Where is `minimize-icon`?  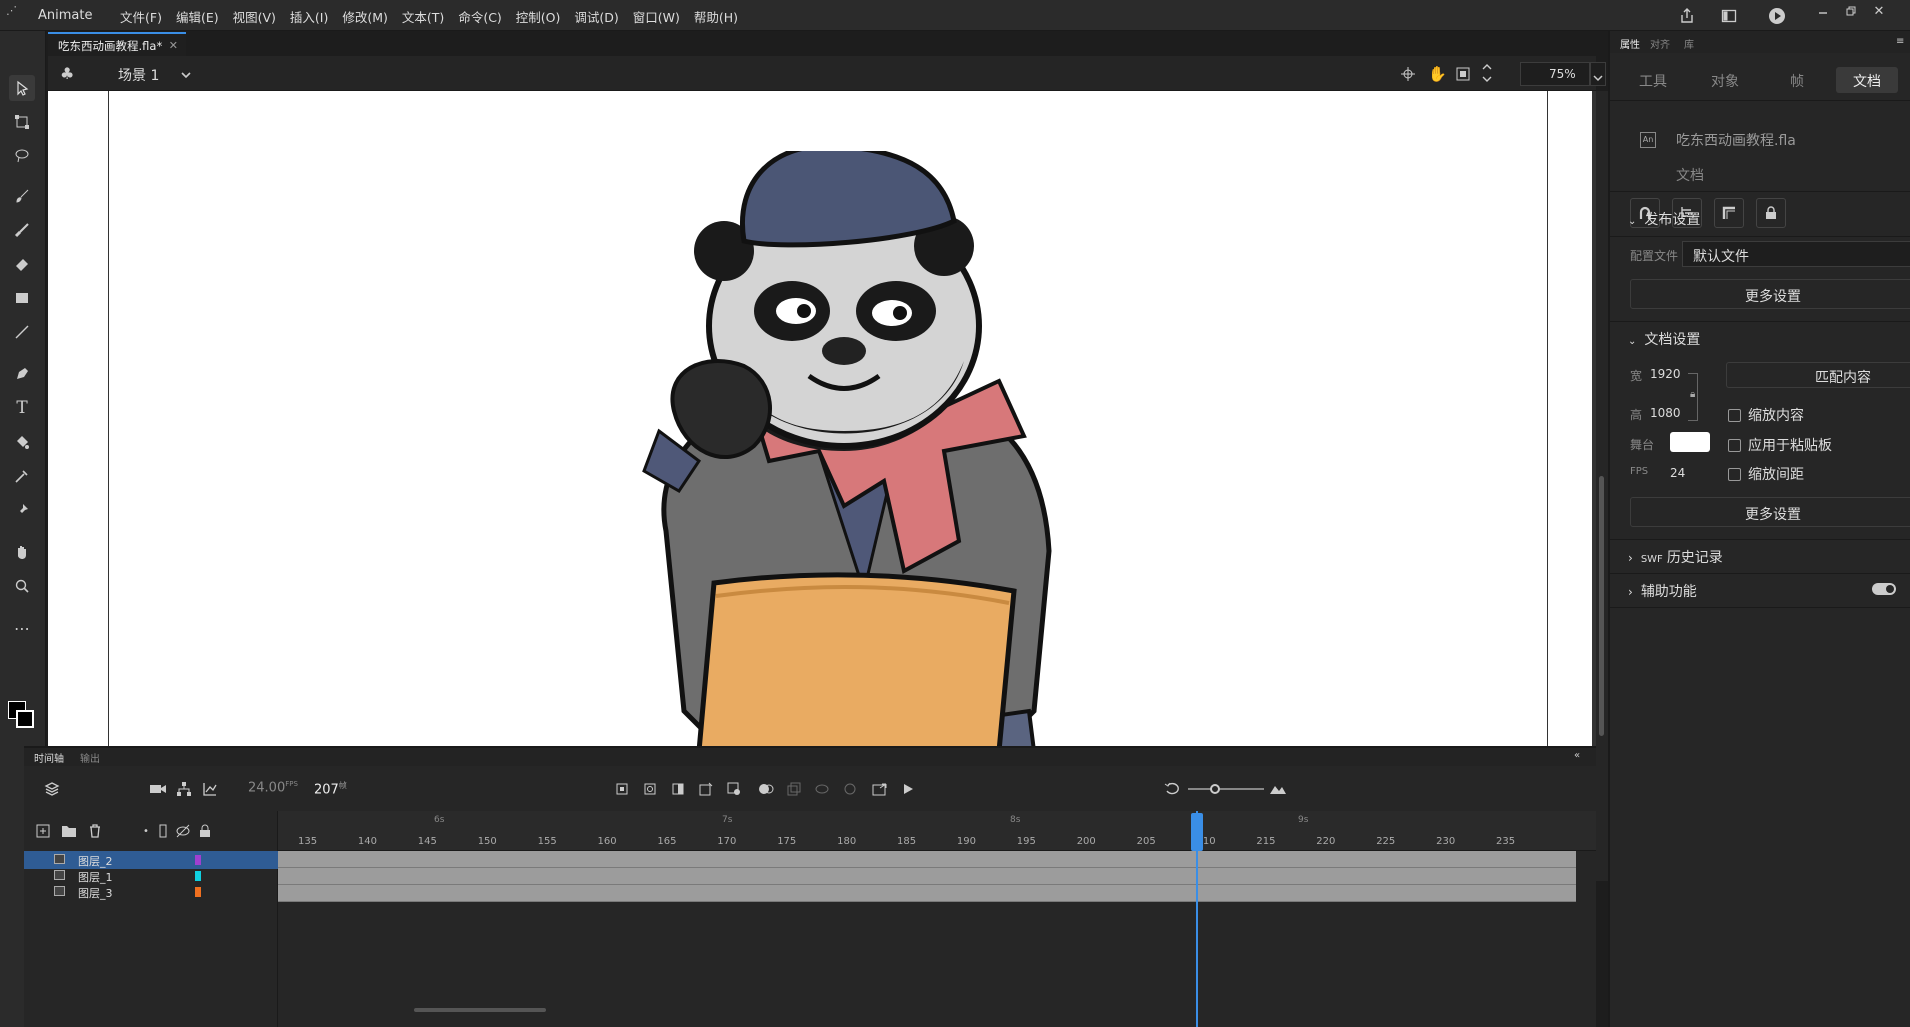
minimize-icon is located at coordinates (1823, 11).